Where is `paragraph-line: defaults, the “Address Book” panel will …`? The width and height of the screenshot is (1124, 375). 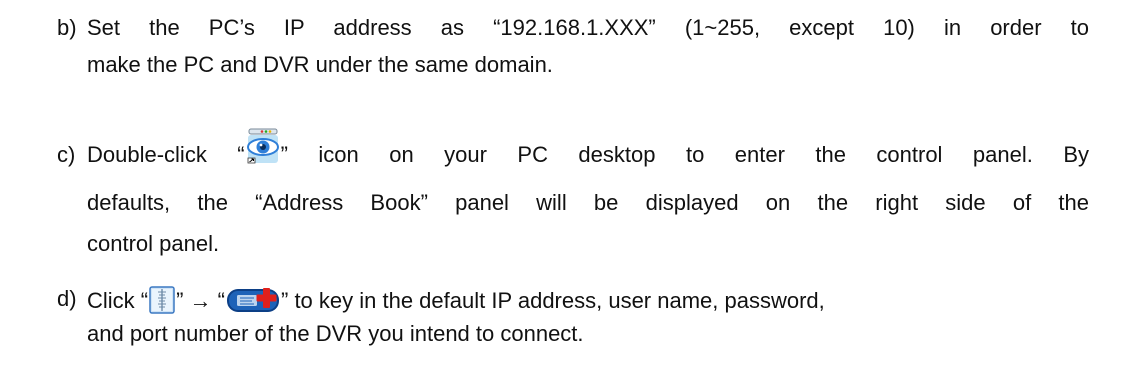 paragraph-line: defaults, the “Address Book” panel will … is located at coordinates (588, 202).